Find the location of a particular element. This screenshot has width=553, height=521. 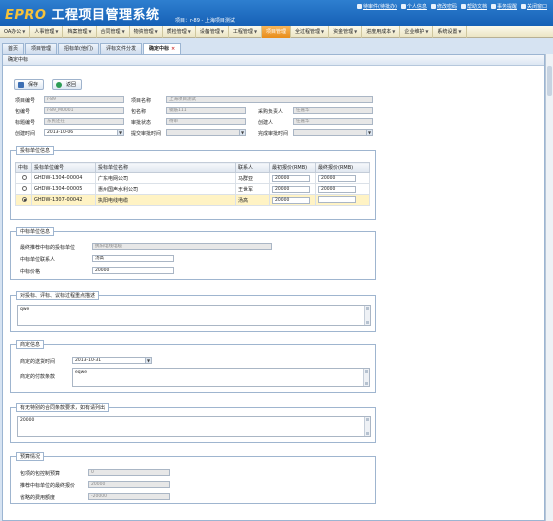

tab-home: 首页 is located at coordinates (13, 48).